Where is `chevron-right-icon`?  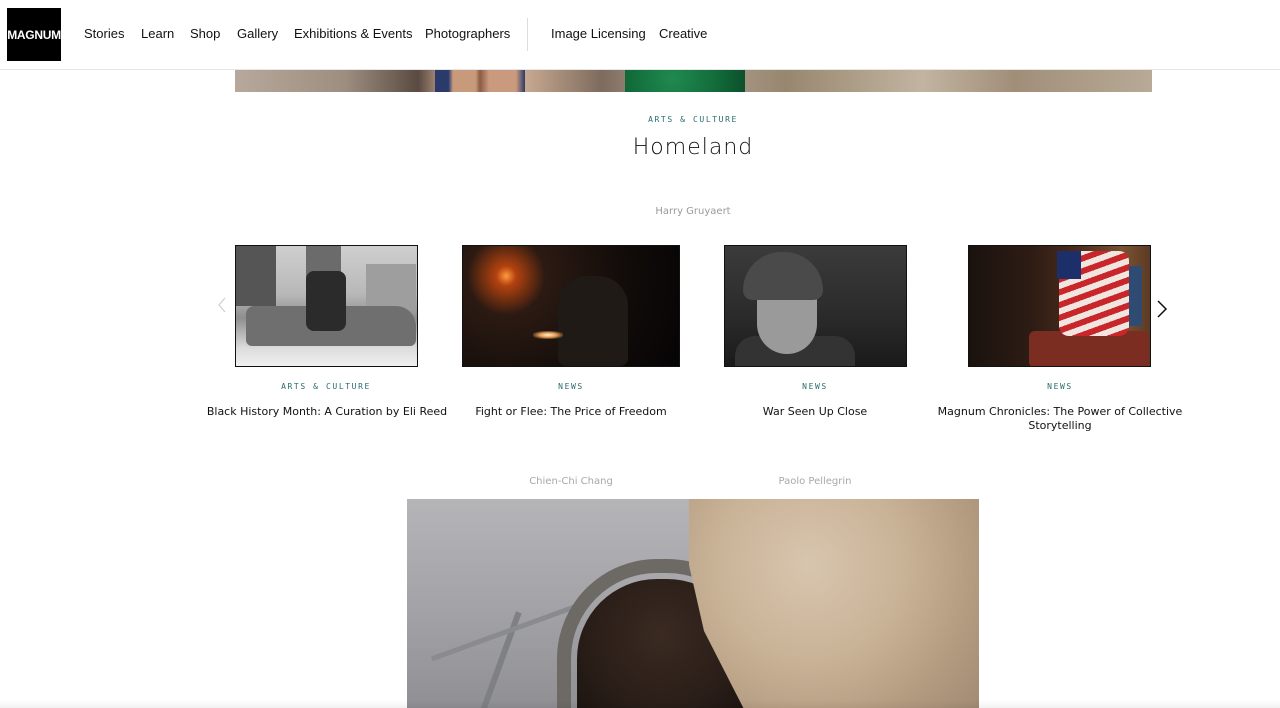 chevron-right-icon is located at coordinates (1162, 309).